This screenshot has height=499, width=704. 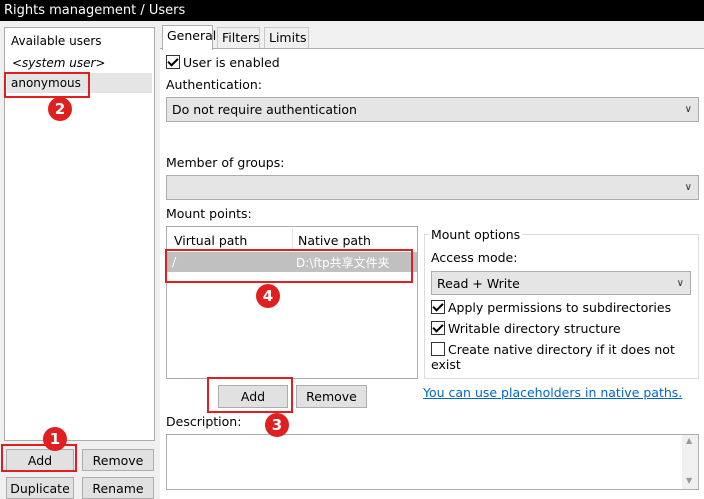 What do you see at coordinates (204, 421) in the screenshot?
I see `description-label: Description:` at bounding box center [204, 421].